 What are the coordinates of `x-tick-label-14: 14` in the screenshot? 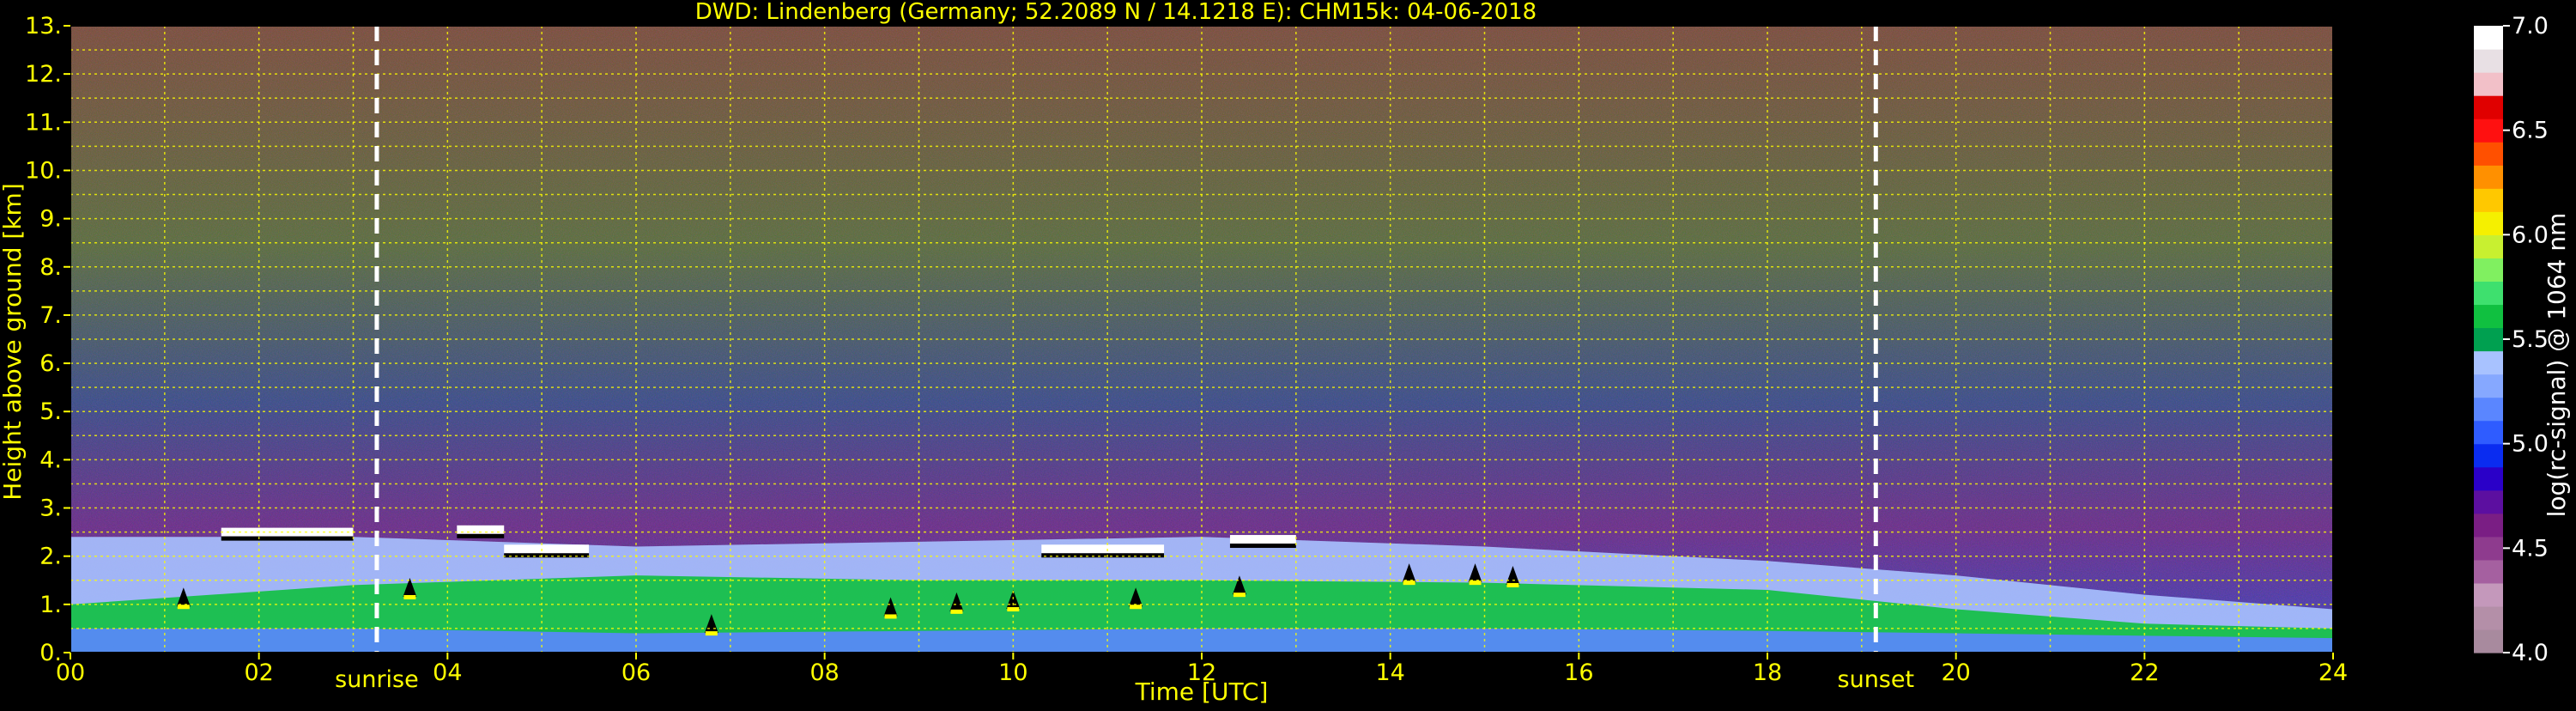 It's located at (1389, 673).